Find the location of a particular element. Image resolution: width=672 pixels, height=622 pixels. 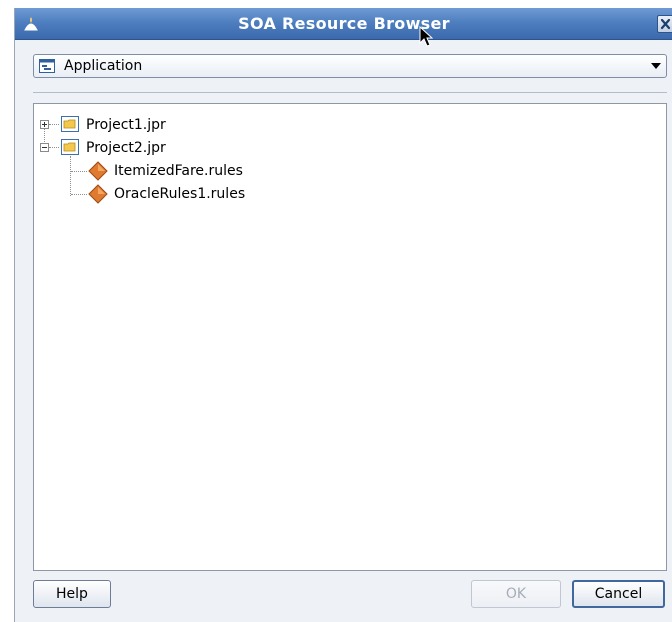

help-button: Help is located at coordinates (72, 594).